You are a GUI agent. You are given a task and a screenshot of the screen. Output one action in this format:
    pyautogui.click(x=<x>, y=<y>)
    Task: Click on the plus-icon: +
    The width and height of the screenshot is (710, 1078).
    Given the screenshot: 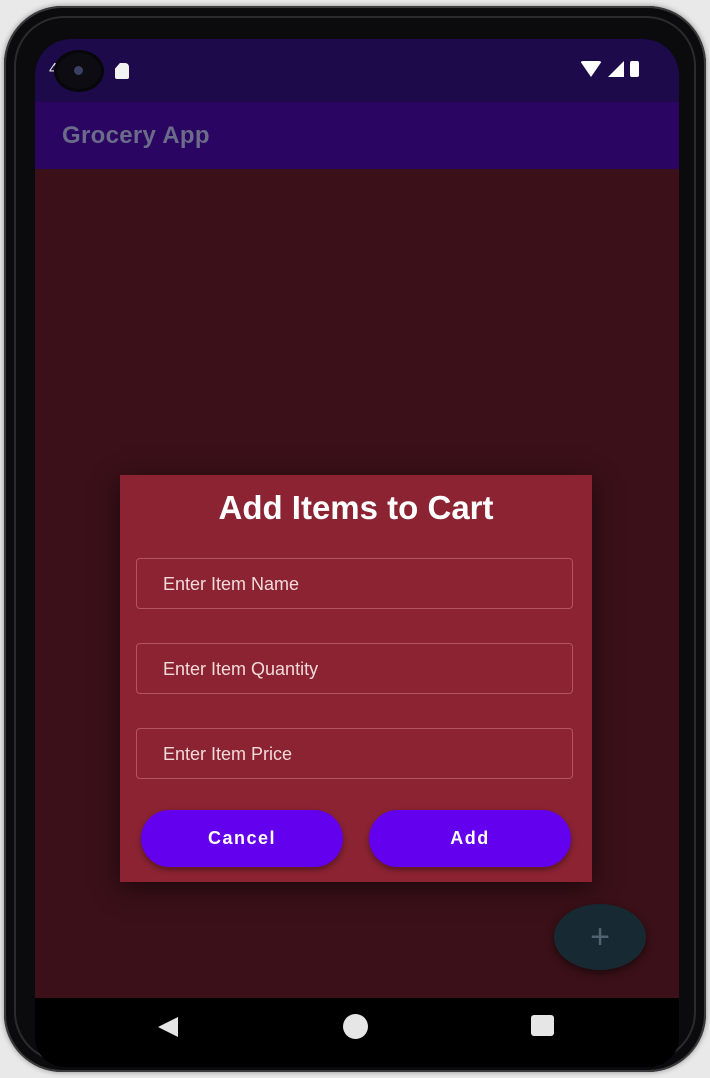 What is the action you would take?
    pyautogui.click(x=600, y=937)
    